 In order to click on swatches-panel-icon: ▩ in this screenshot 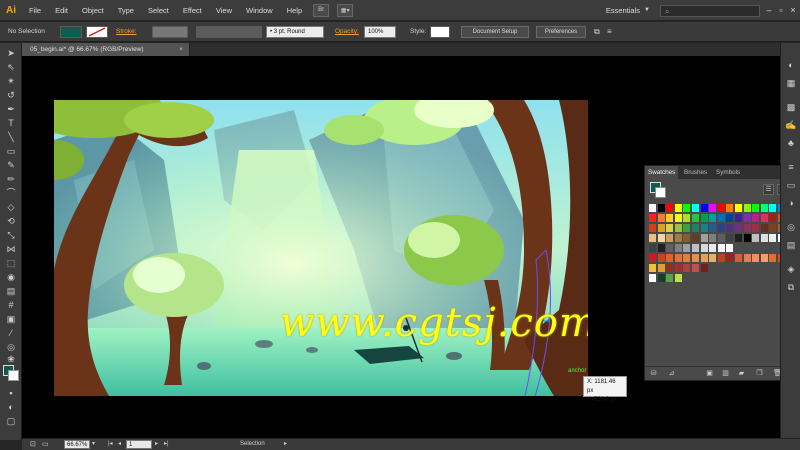, I will do `click(791, 107)`.